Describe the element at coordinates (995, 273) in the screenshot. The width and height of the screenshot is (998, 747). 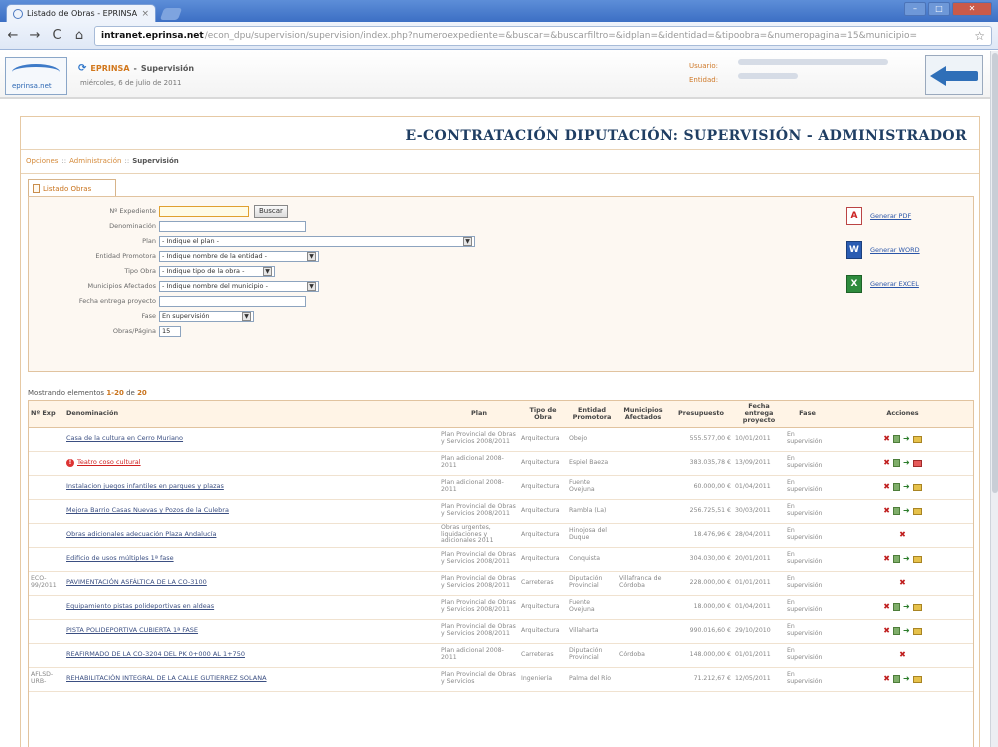
I see `scrollbar-thumb` at that location.